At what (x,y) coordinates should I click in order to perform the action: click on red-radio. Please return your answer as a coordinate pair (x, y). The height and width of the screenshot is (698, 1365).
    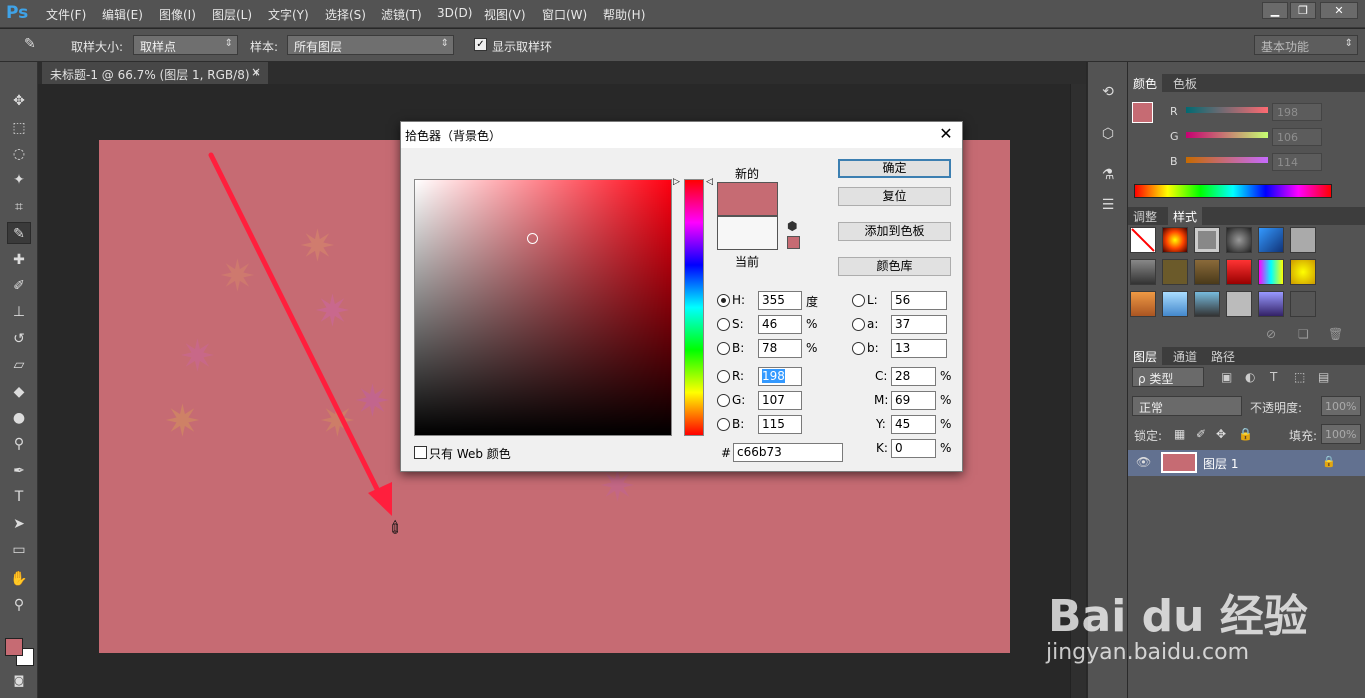
    Looking at the image, I should click on (723, 376).